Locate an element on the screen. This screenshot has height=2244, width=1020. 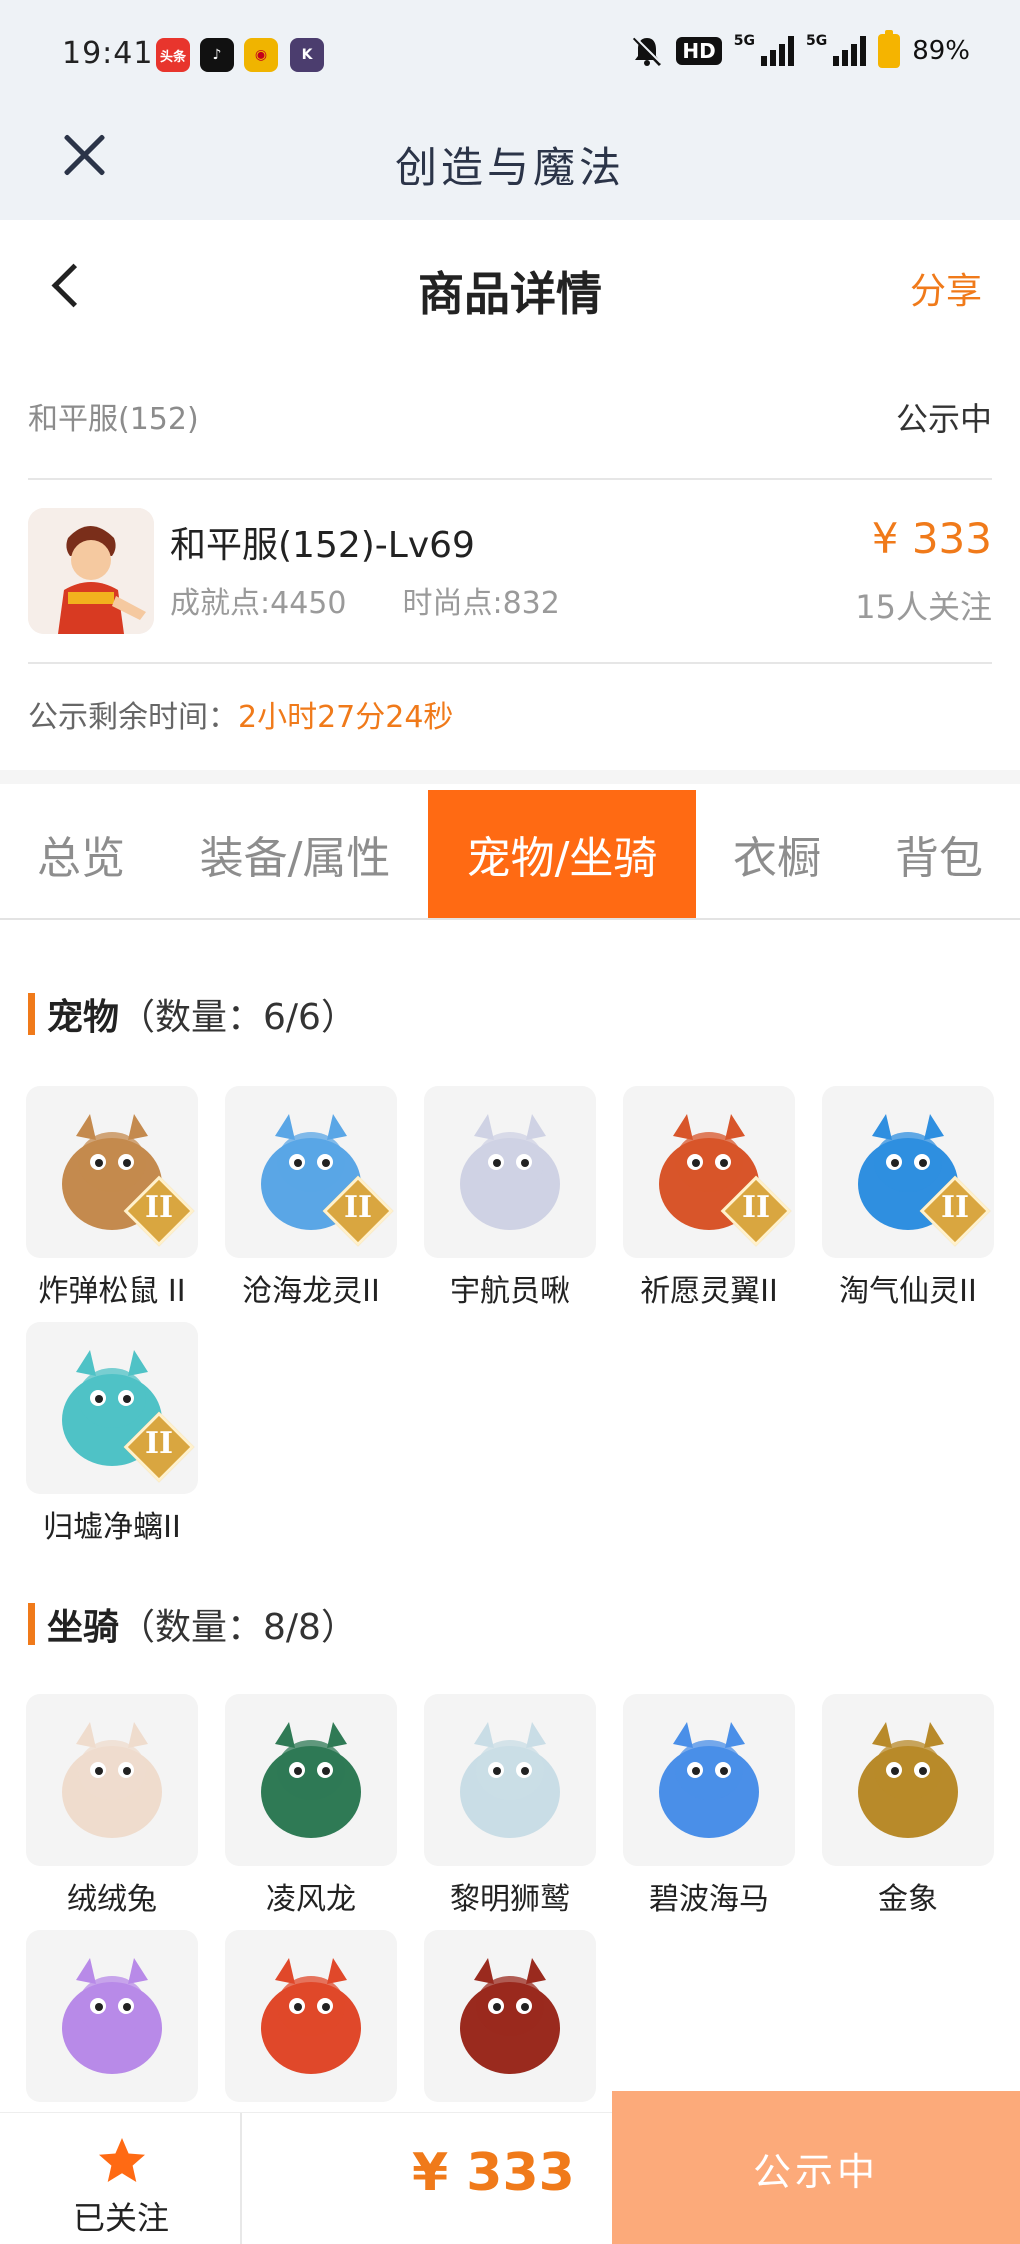
status-bar: 19:41 头条 ♪ ◉ K HD 5G 5G 89% is located at coordinates (510, 55).